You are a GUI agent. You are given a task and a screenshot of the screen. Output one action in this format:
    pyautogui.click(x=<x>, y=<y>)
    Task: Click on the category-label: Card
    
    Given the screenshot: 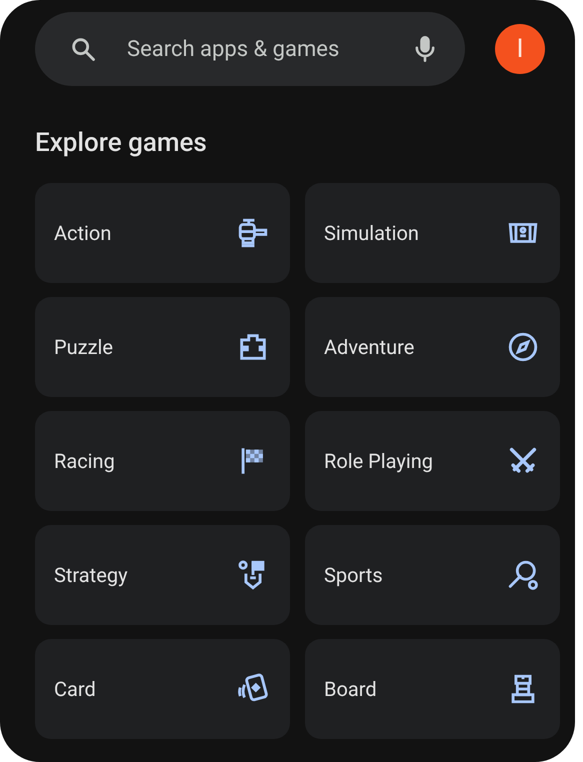 What is the action you would take?
    pyautogui.click(x=75, y=689)
    